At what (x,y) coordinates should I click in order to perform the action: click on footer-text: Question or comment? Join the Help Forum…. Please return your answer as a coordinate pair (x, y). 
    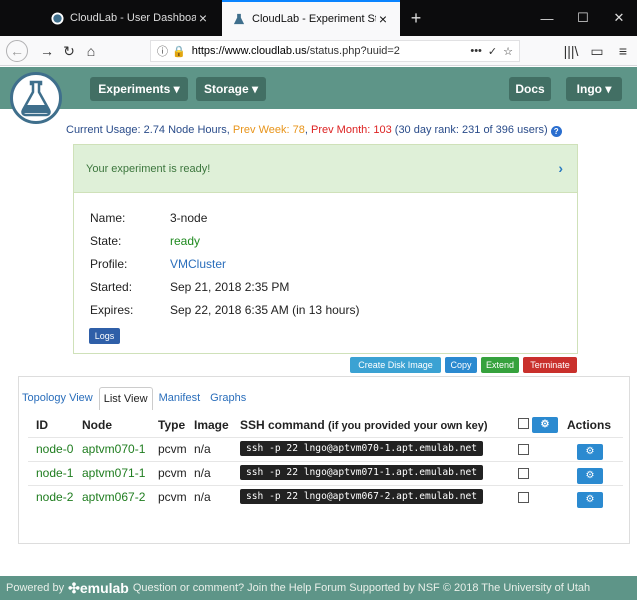
    Looking at the image, I should click on (361, 588).